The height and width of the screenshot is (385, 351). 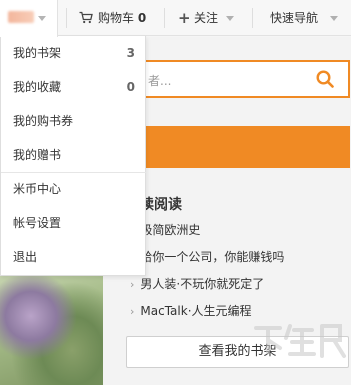 I want to click on user-name-blurred, so click(x=21, y=17).